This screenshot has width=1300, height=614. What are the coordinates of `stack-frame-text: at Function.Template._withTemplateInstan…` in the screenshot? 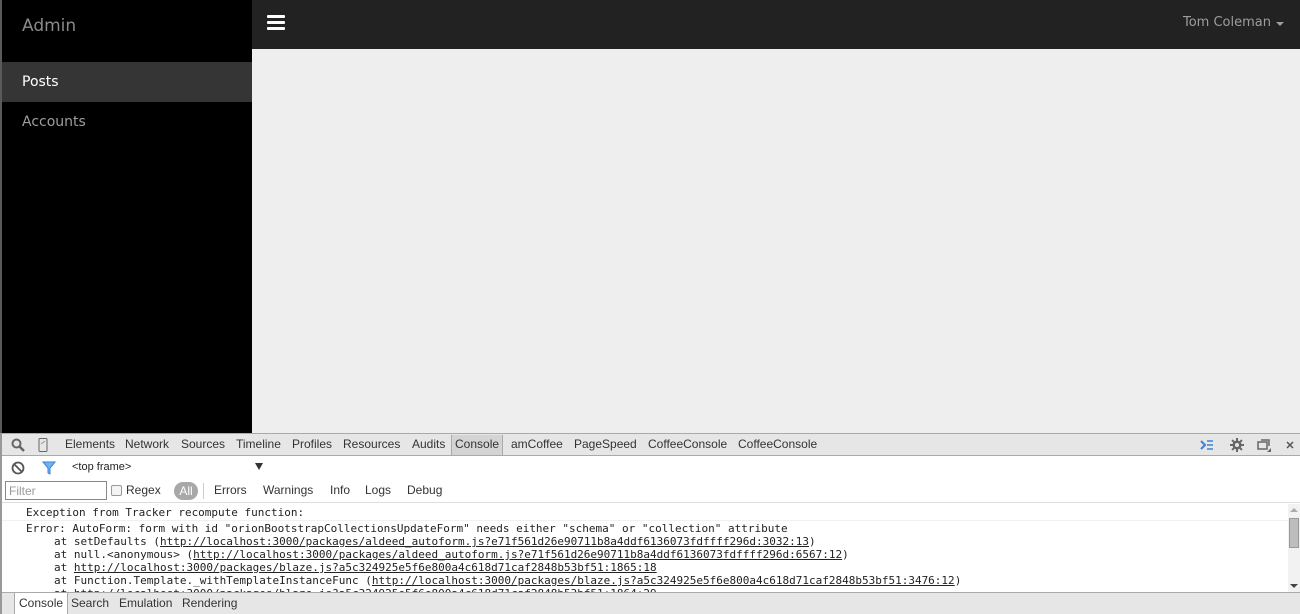 It's located at (213, 580).